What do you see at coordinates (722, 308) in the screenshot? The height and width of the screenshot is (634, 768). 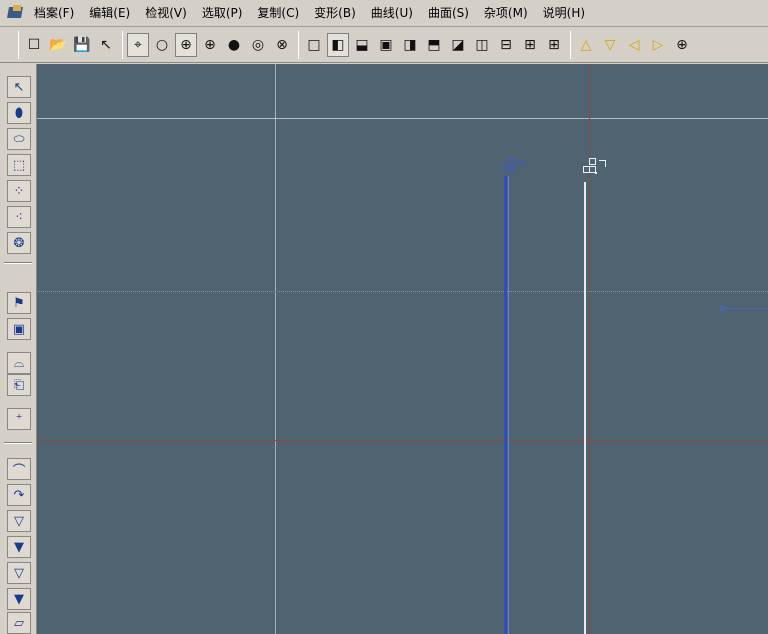 I see `edge-marker-dot` at bounding box center [722, 308].